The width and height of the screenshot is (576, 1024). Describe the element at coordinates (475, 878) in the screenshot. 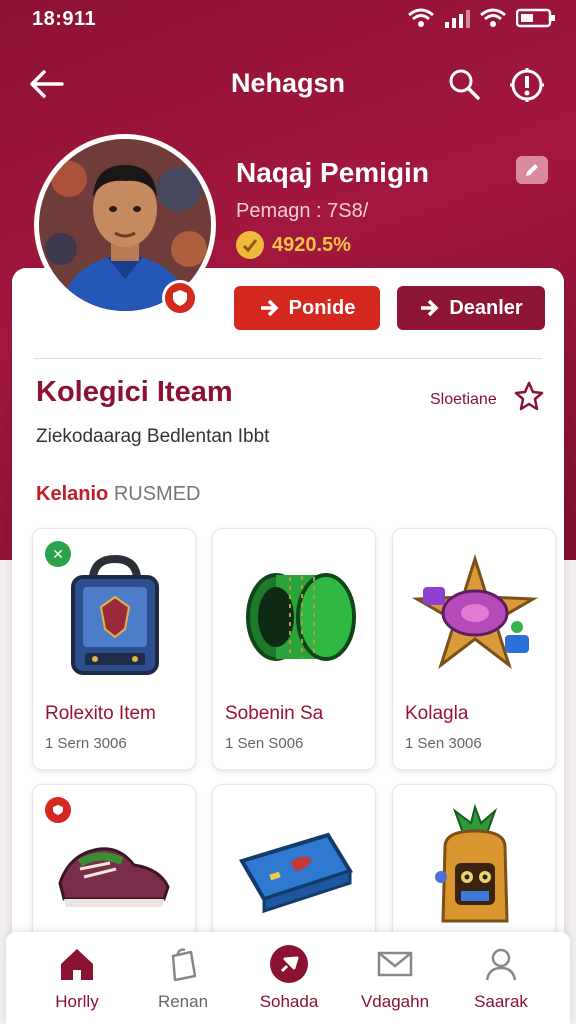

I see `pineapple-character-icon` at that location.